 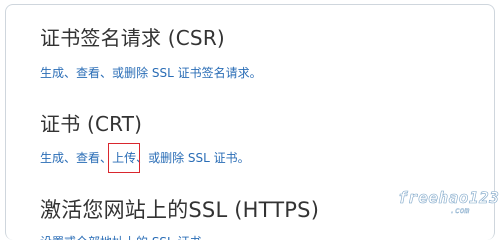 I want to click on watermark-sub: .com, so click(x=460, y=210).